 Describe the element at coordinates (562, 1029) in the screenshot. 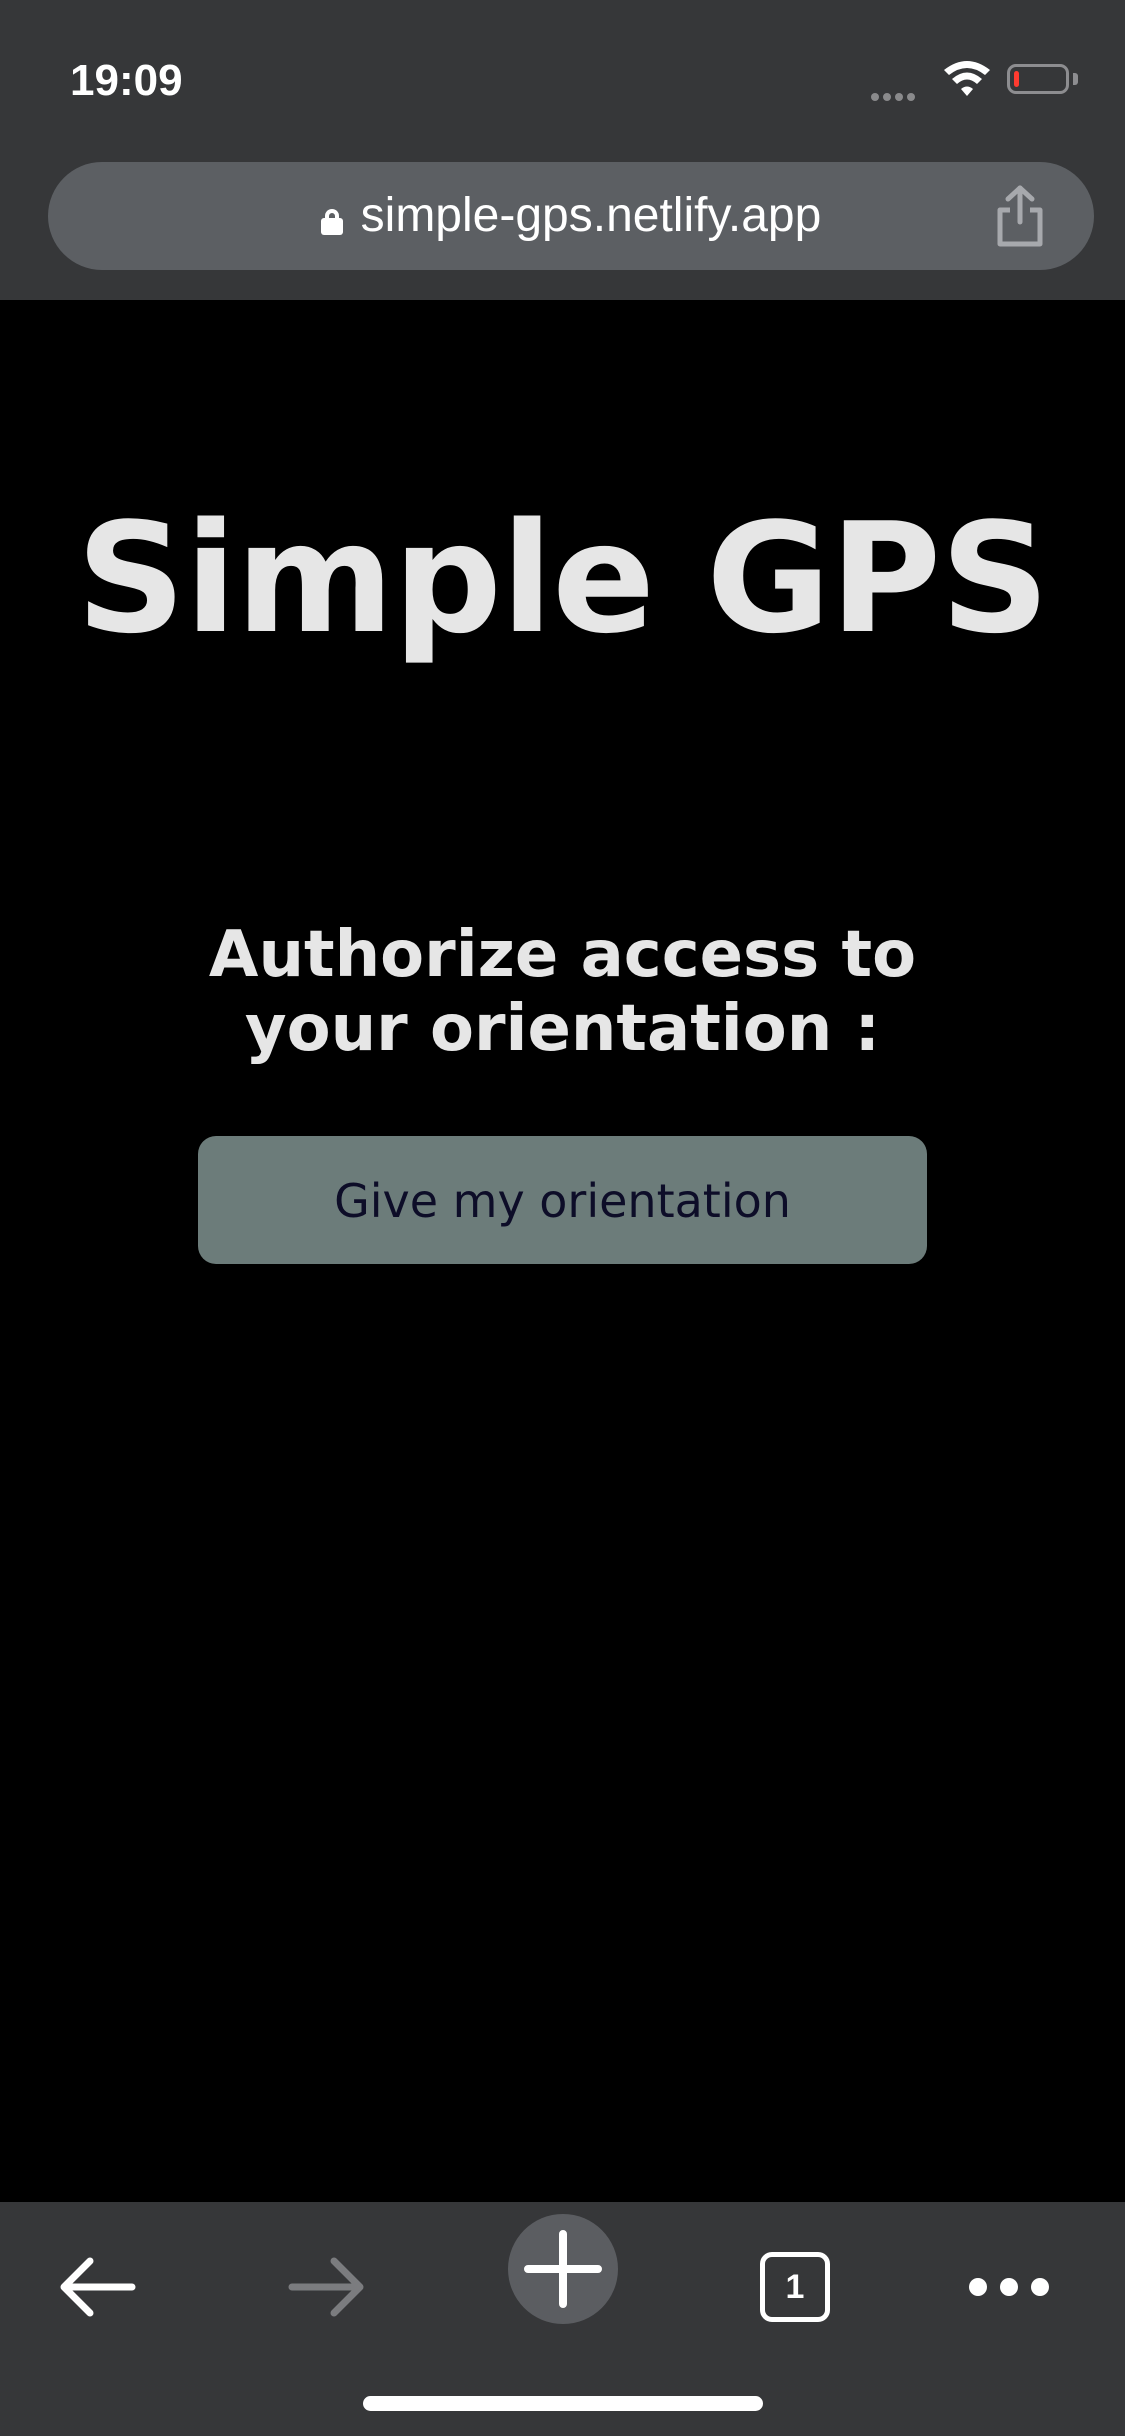

I see `prompt-line-2: your orientation :` at that location.